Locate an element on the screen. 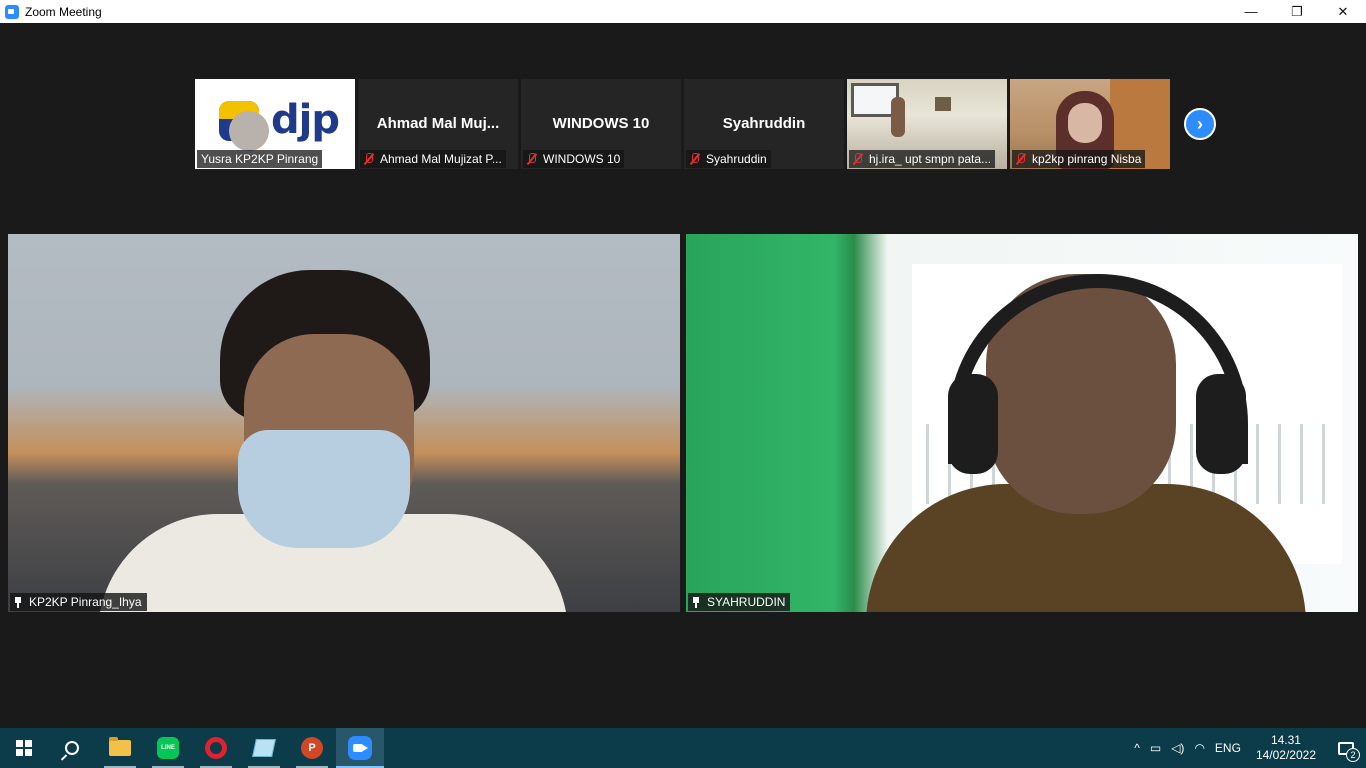 This screenshot has height=768, width=1366. zoom-app-icon is located at coordinates (12, 11).